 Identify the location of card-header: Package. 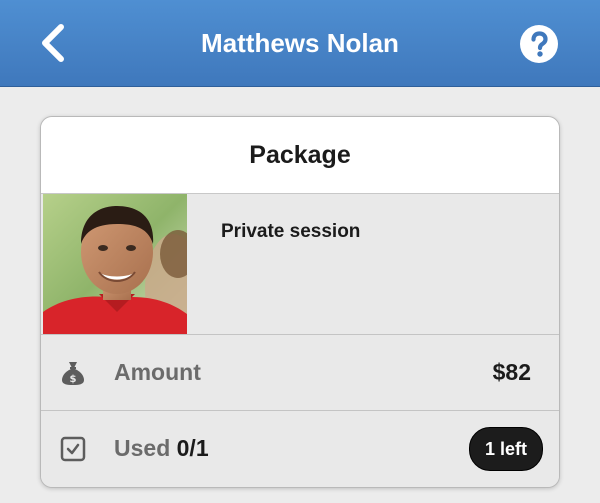
(300, 155).